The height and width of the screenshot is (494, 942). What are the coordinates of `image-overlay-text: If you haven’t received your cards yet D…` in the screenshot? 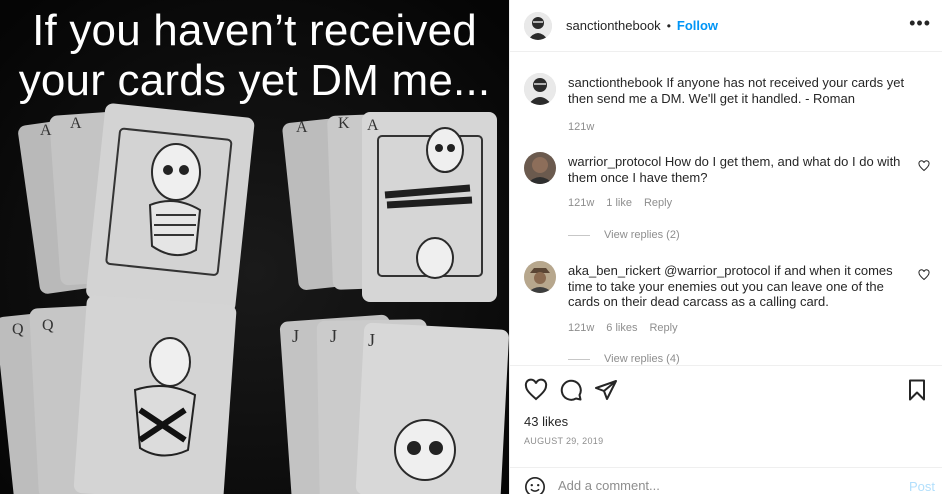 It's located at (254, 56).